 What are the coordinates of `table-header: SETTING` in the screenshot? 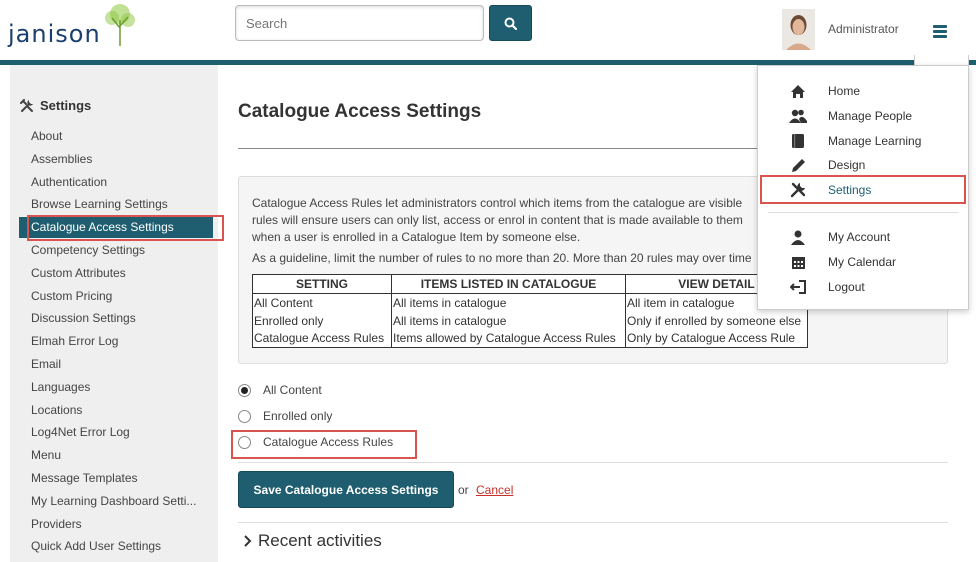 It's located at (322, 284).